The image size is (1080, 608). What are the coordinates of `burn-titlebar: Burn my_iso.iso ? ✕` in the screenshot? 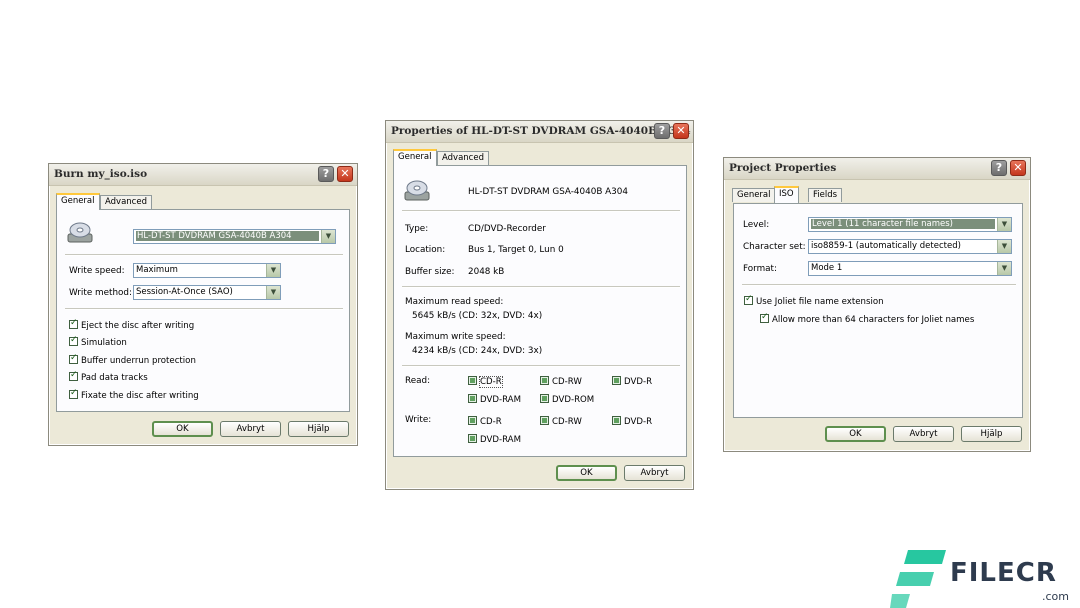 It's located at (203, 175).